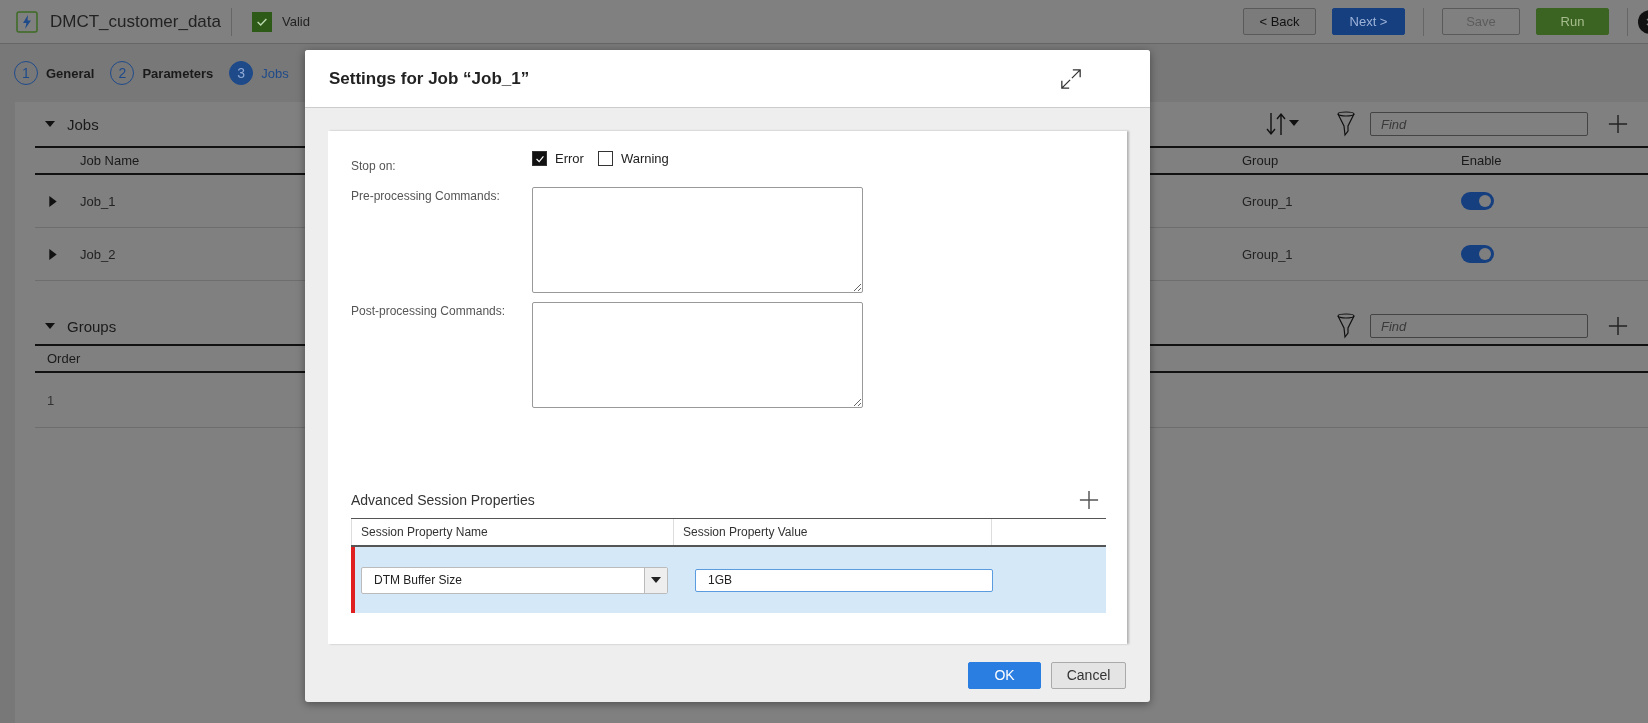  Describe the element at coordinates (1368, 21) in the screenshot. I see `toolbar-button: Next >` at that location.